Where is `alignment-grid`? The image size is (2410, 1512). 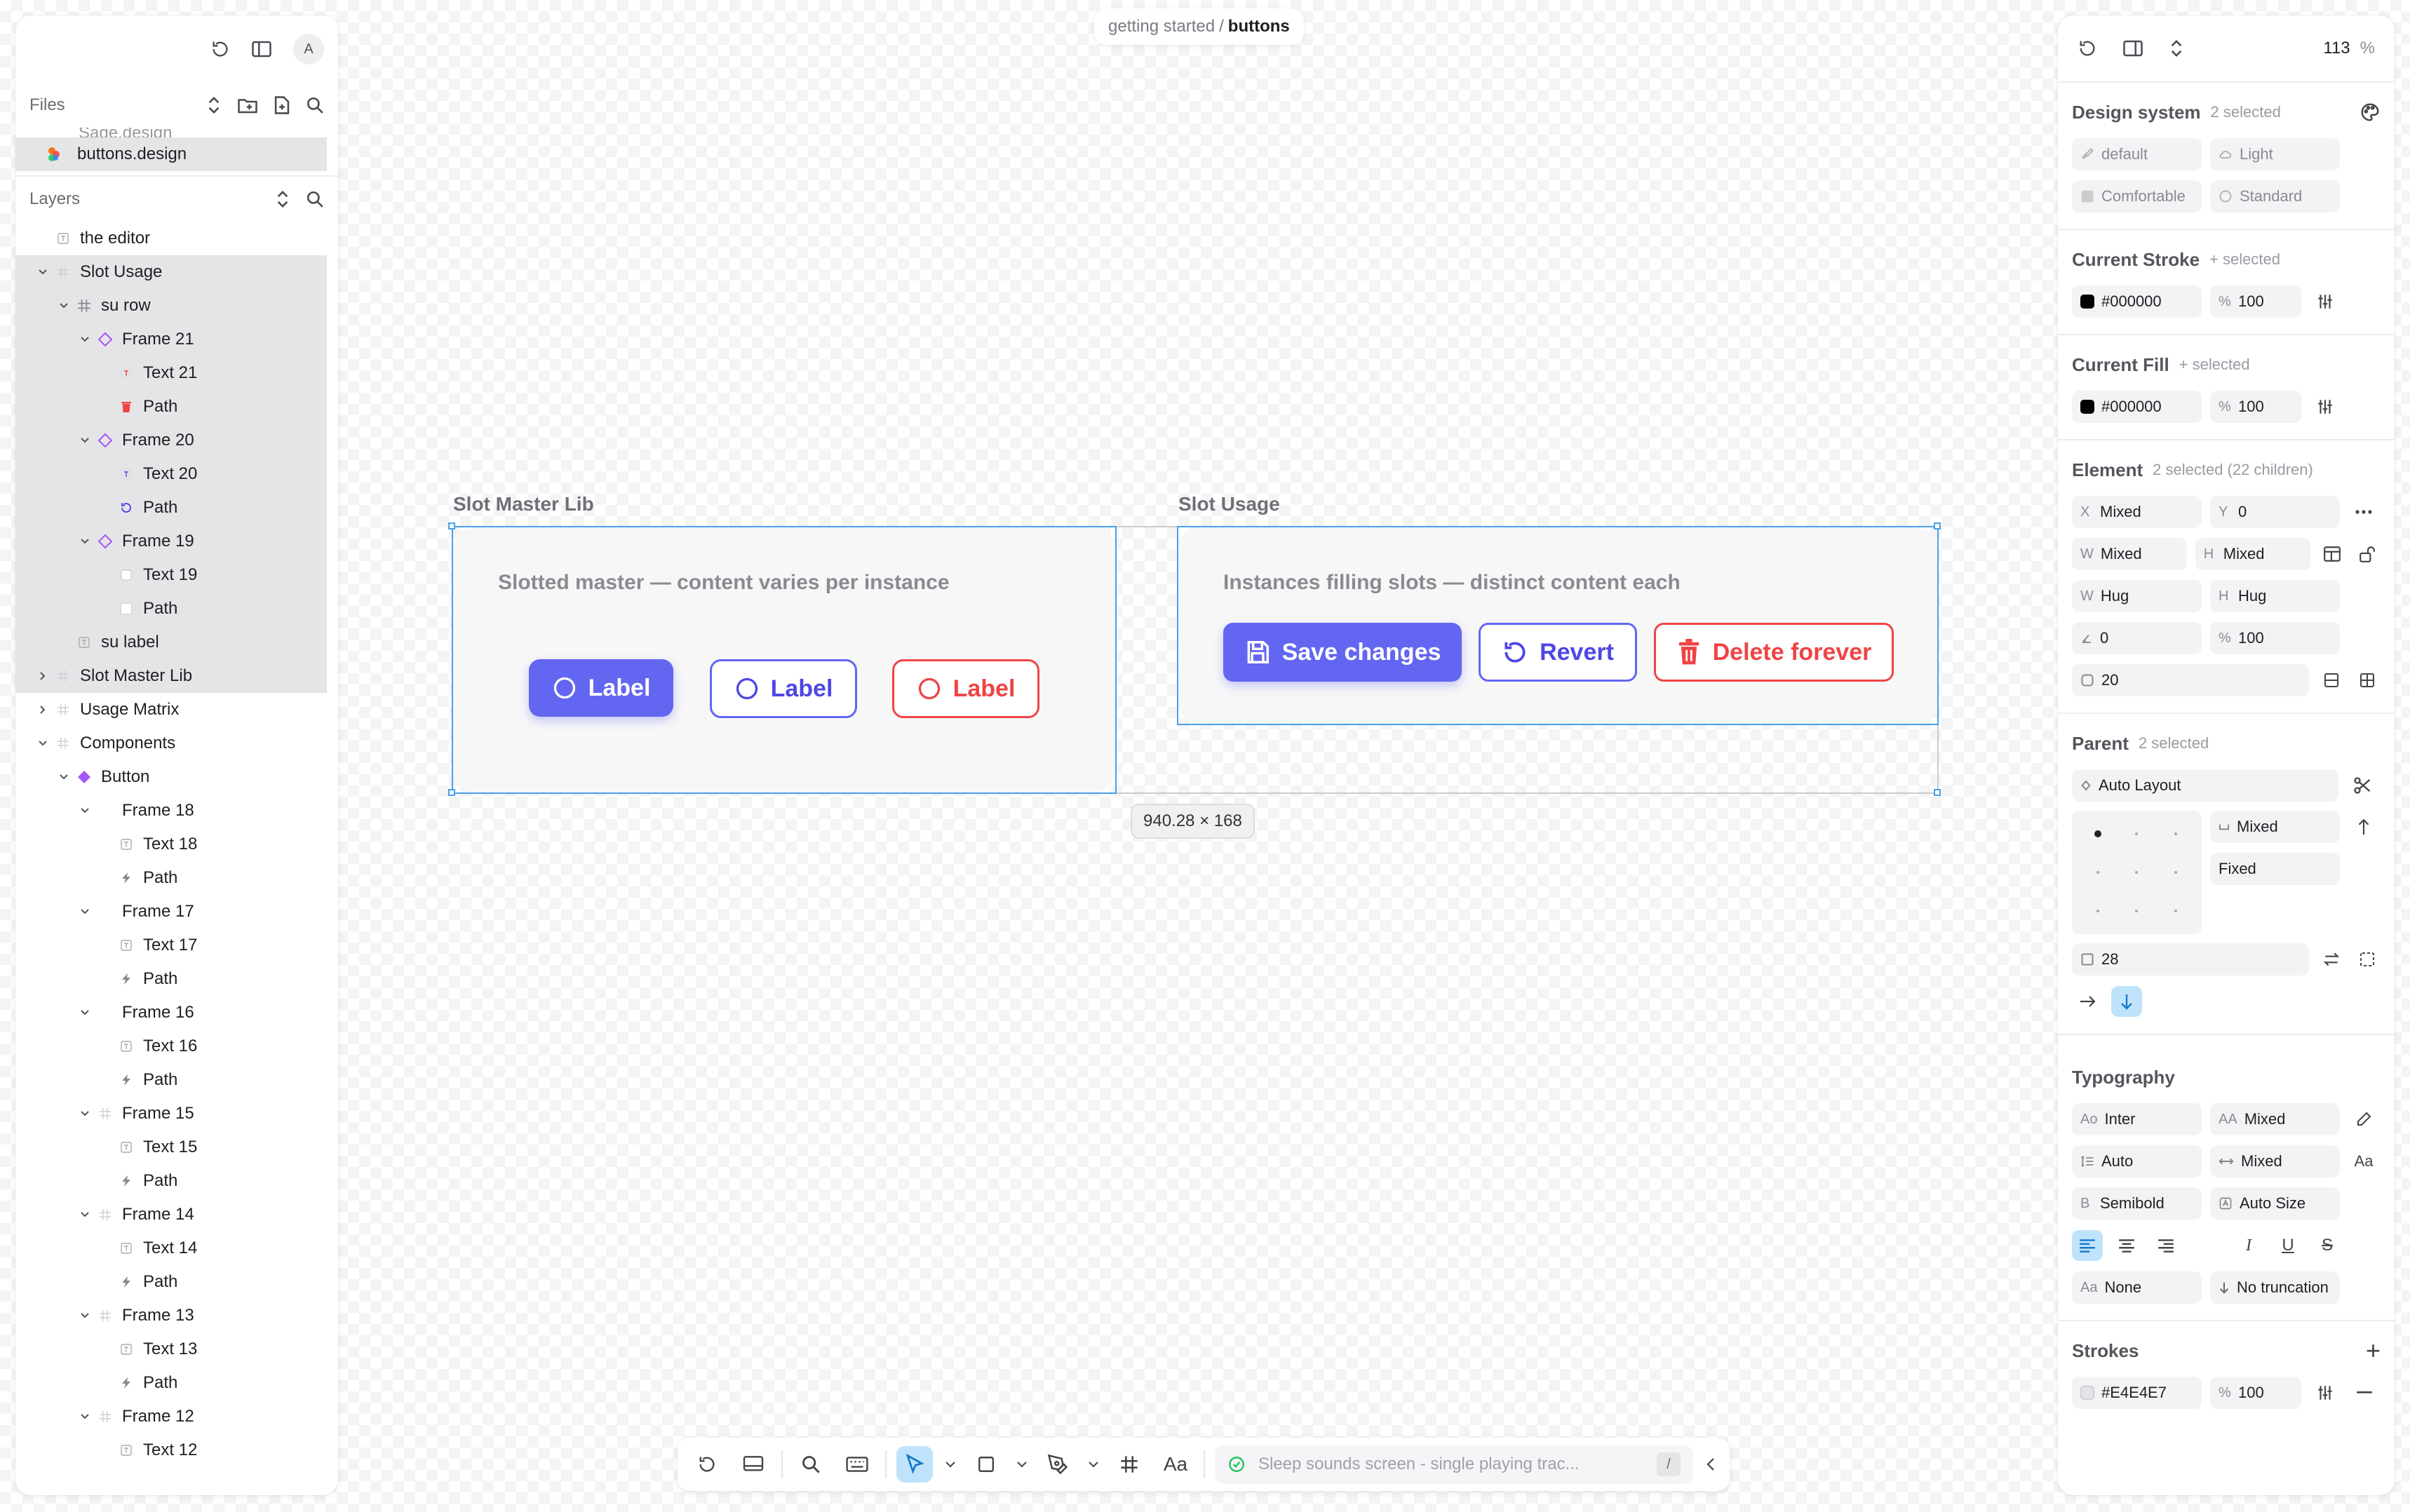
alignment-grid is located at coordinates (2137, 872).